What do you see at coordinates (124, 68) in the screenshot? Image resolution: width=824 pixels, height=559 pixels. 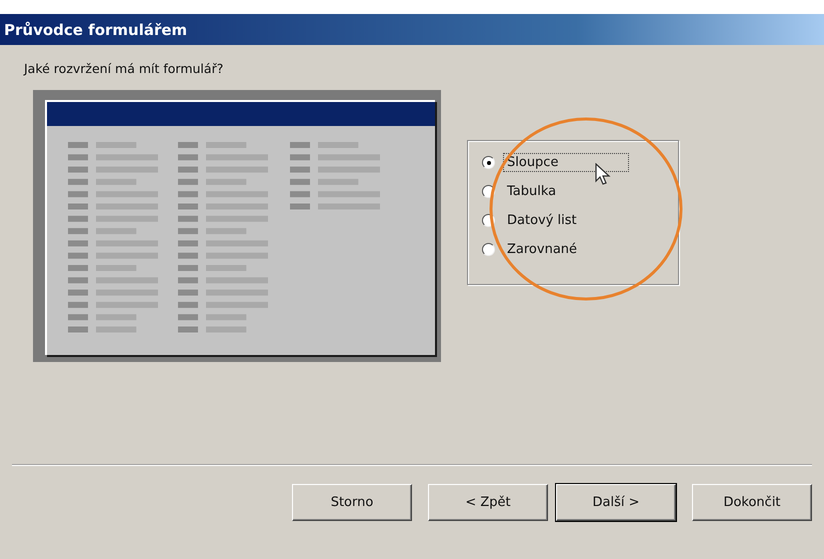 I see `question-text: Jaké rozvržení má mít formulář?` at bounding box center [124, 68].